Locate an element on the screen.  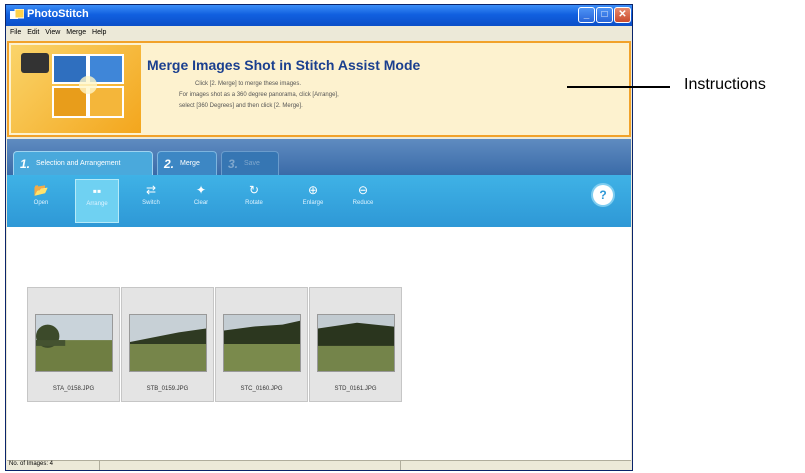
arrange-icon: ▪▪ is located at coordinates (97, 191).